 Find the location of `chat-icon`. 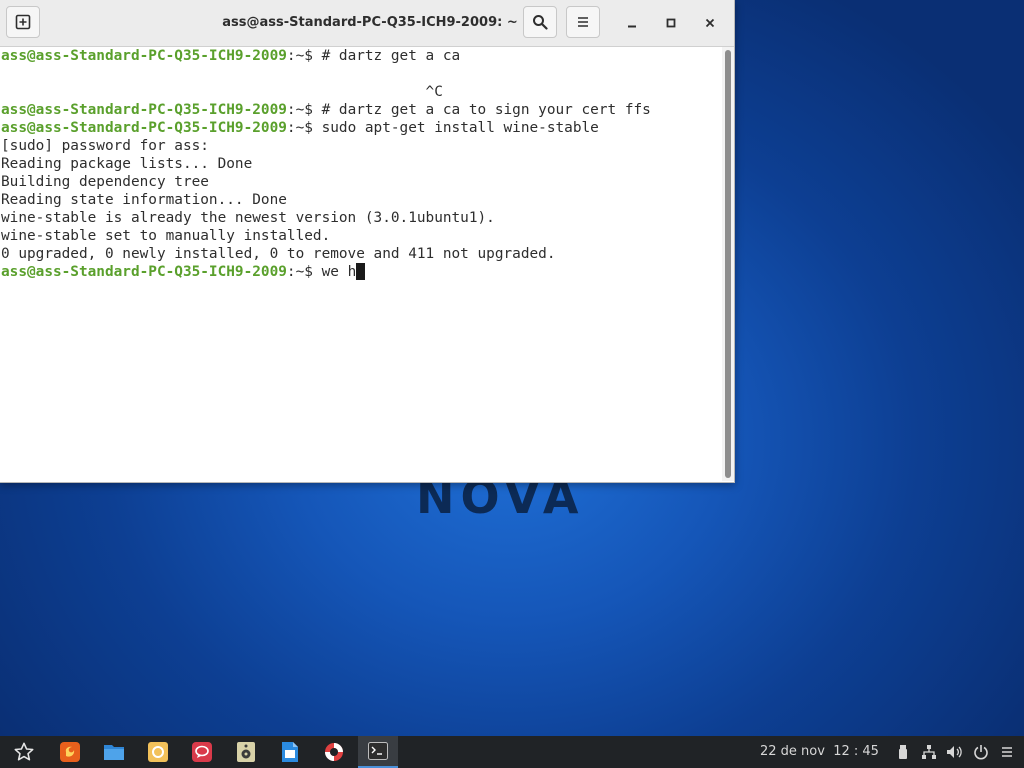

chat-icon is located at coordinates (202, 752).